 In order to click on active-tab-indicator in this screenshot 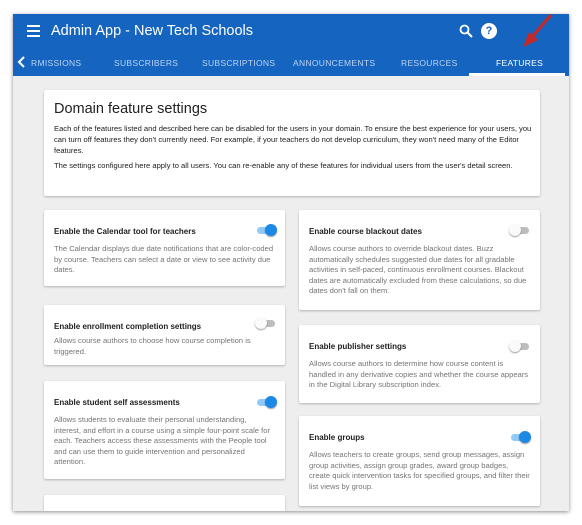, I will do `click(517, 74)`.